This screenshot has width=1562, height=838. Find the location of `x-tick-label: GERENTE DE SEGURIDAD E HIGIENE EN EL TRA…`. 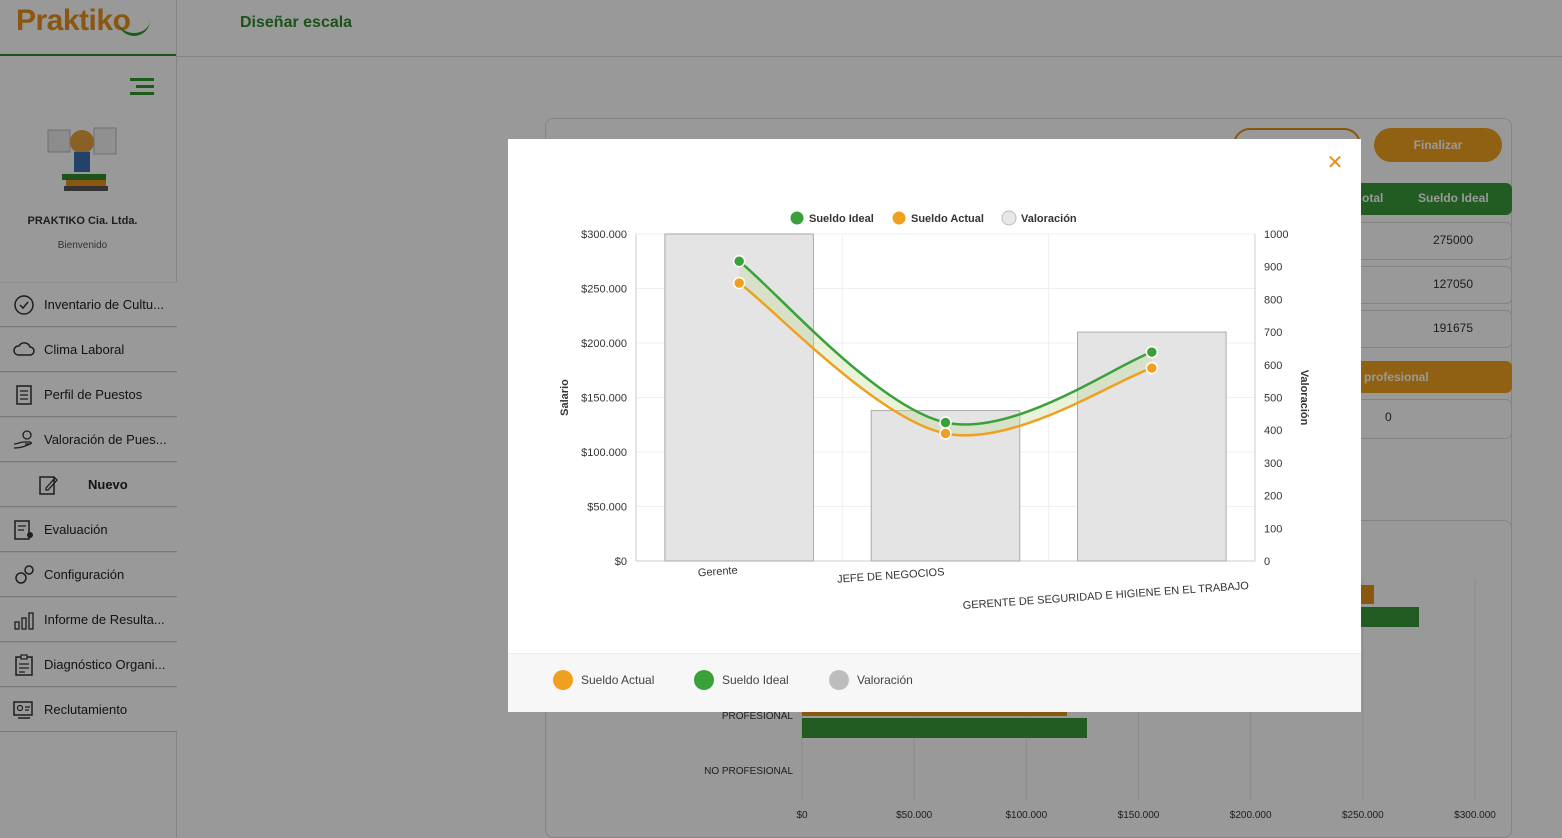

x-tick-label: GERENTE DE SEGURIDAD E HIGIENE EN EL TRA… is located at coordinates (1105, 596).